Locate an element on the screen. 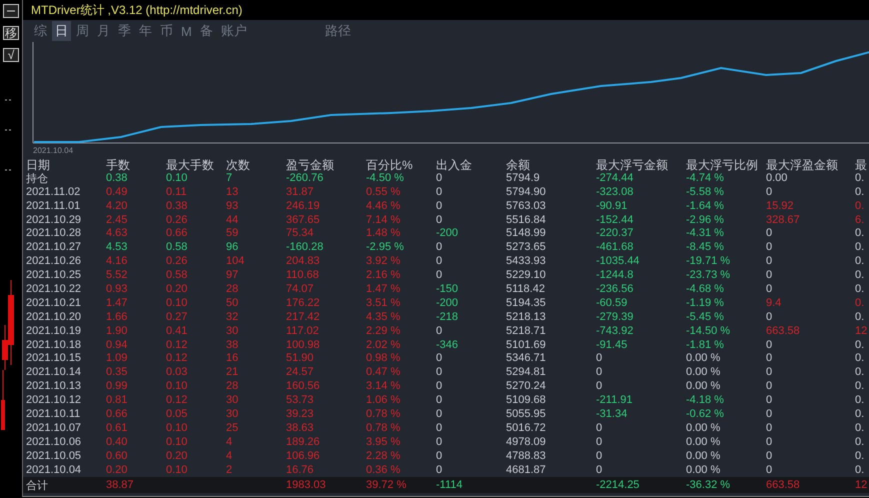 The image size is (869, 498). table-cell: -461.68 is located at coordinates (615, 247).